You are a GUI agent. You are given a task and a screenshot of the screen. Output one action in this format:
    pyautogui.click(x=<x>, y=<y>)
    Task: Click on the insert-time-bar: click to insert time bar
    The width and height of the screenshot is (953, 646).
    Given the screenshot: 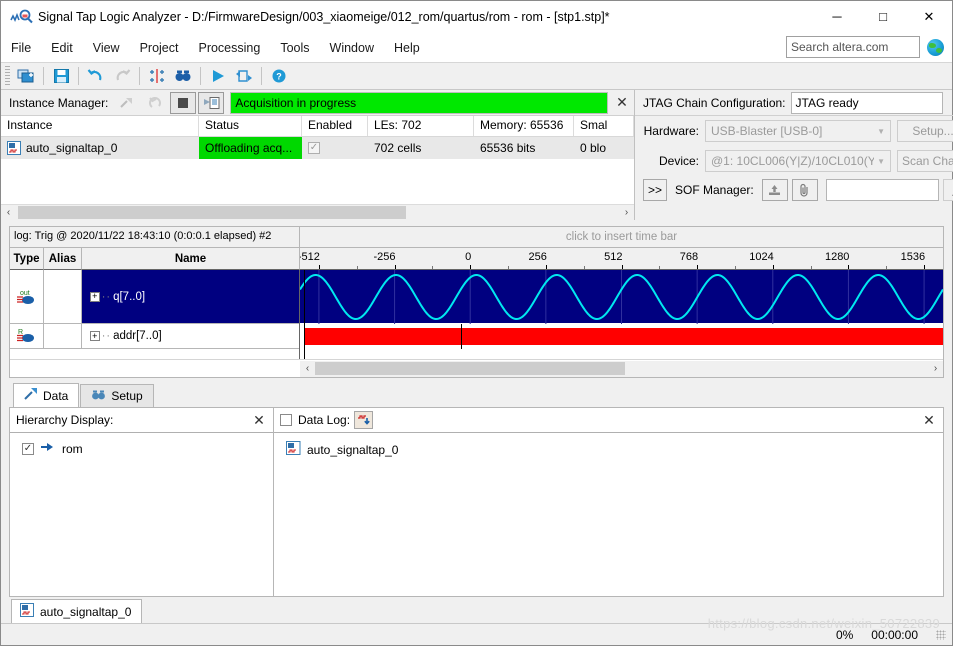 What is the action you would take?
    pyautogui.click(x=621, y=237)
    